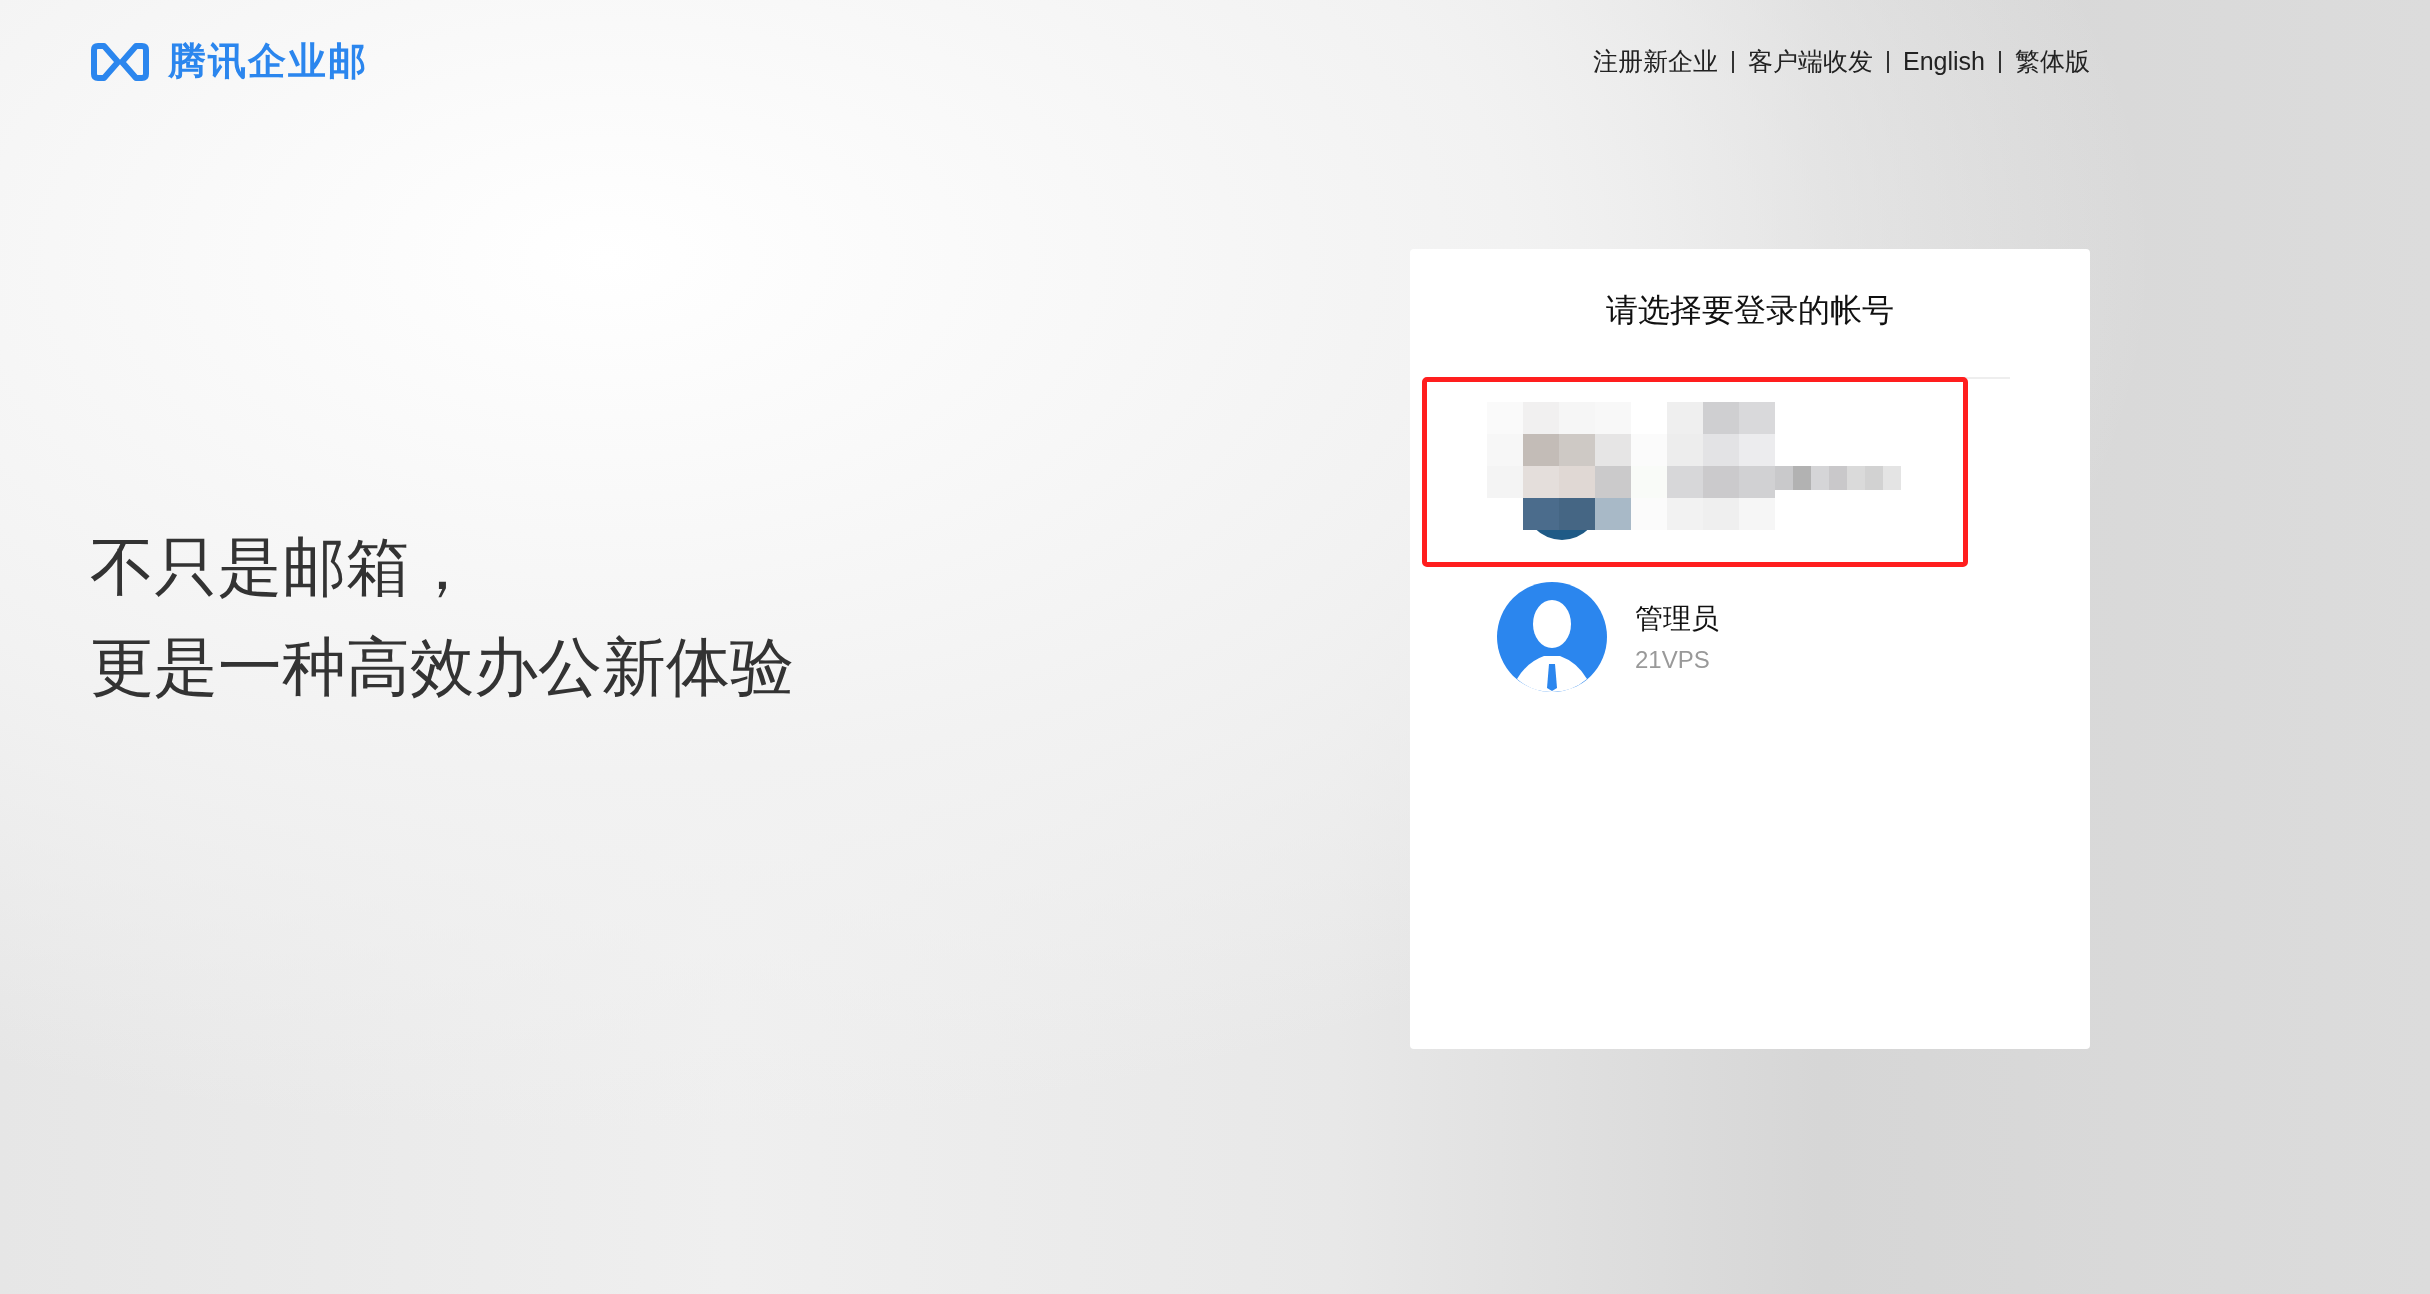  I want to click on nav-link: 繁体版, so click(2052, 61).